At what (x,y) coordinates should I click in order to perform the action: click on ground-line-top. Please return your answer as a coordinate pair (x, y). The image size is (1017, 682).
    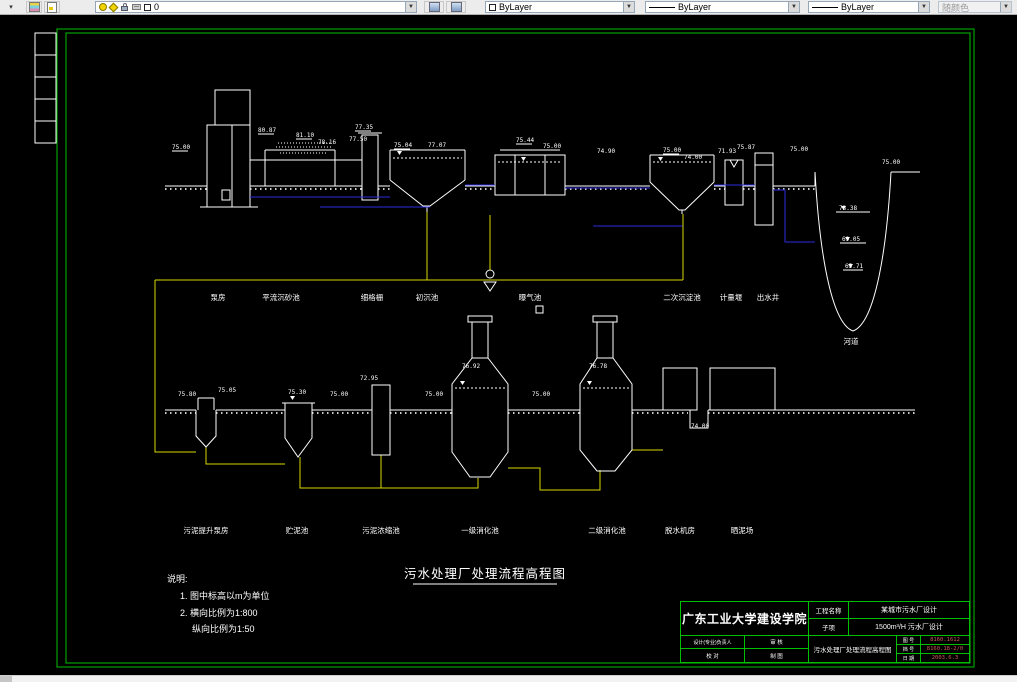
    Looking at the image, I should click on (542, 179).